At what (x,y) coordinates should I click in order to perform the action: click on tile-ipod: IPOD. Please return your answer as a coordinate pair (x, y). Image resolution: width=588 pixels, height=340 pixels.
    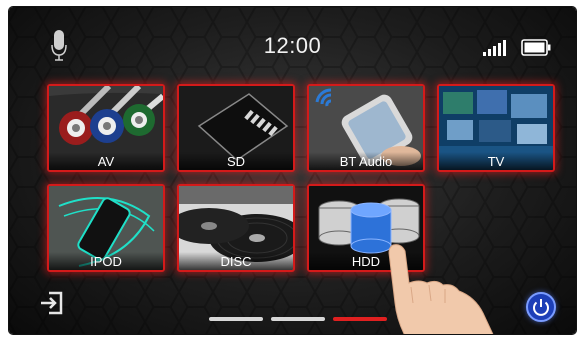
    Looking at the image, I should click on (106, 228).